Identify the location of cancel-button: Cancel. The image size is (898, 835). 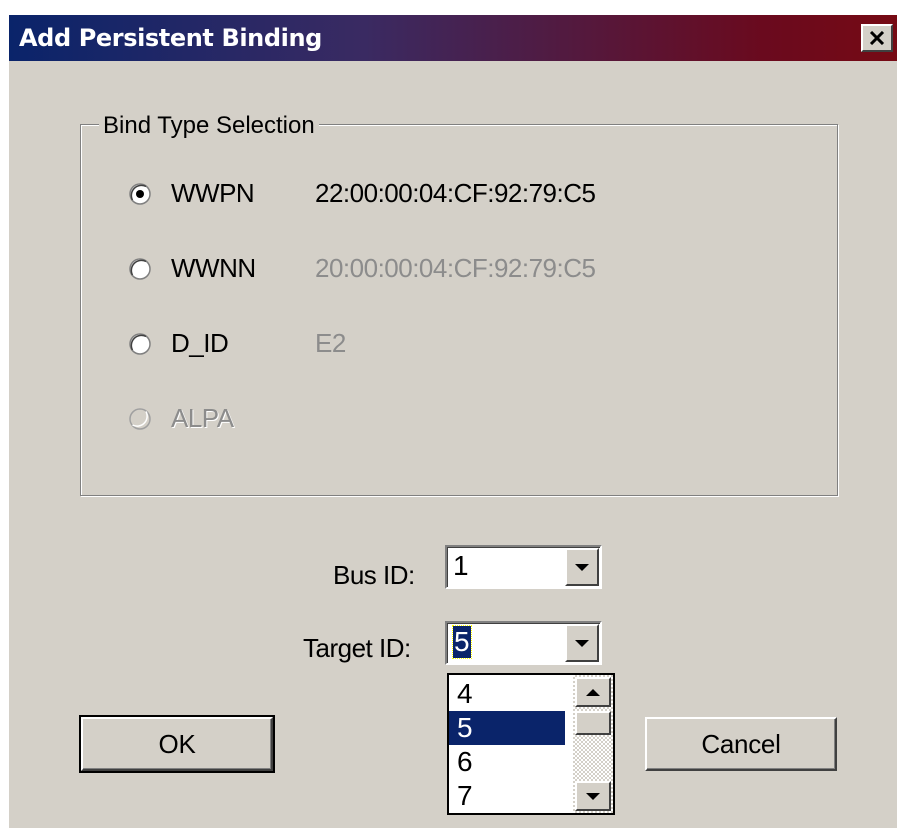
(741, 744).